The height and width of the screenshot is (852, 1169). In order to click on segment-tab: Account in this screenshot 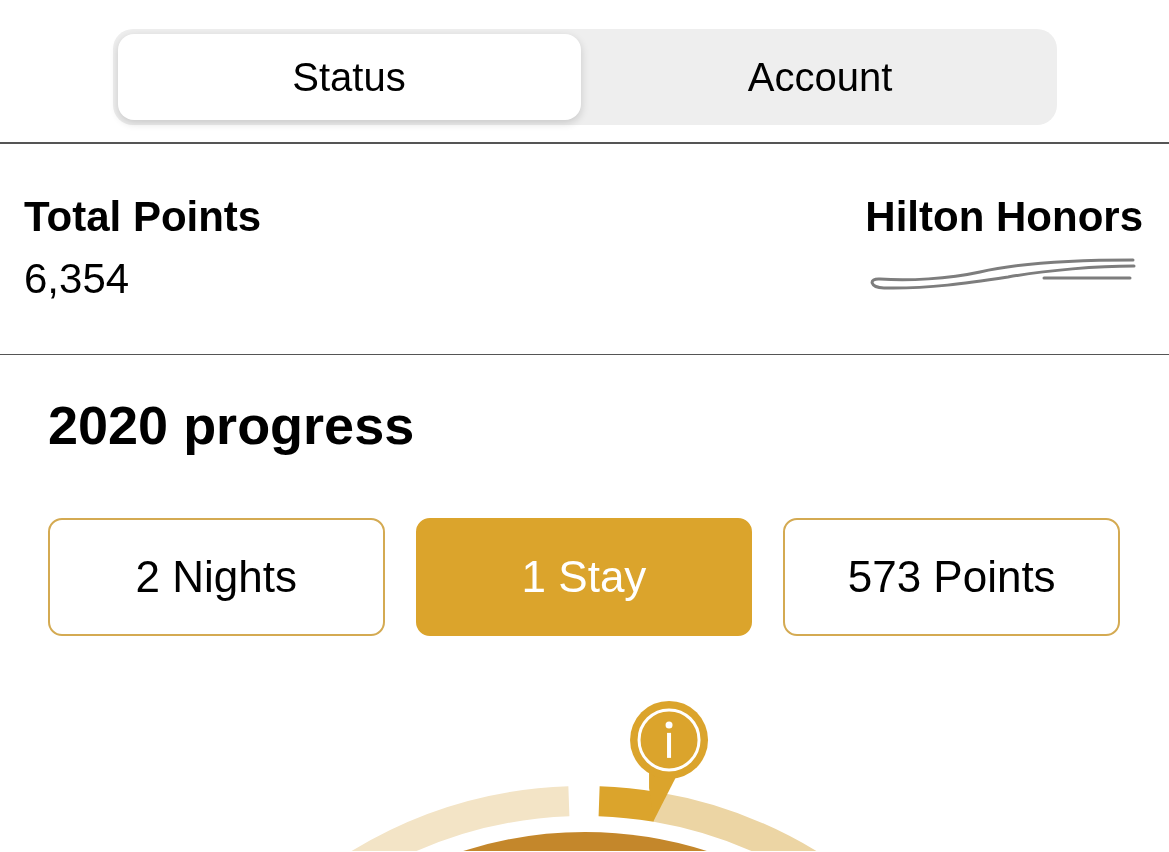, I will do `click(820, 77)`.